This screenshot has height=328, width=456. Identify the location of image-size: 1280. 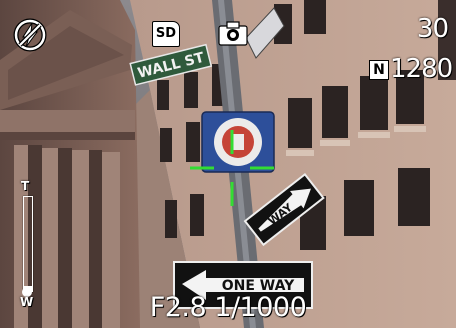
(421, 69).